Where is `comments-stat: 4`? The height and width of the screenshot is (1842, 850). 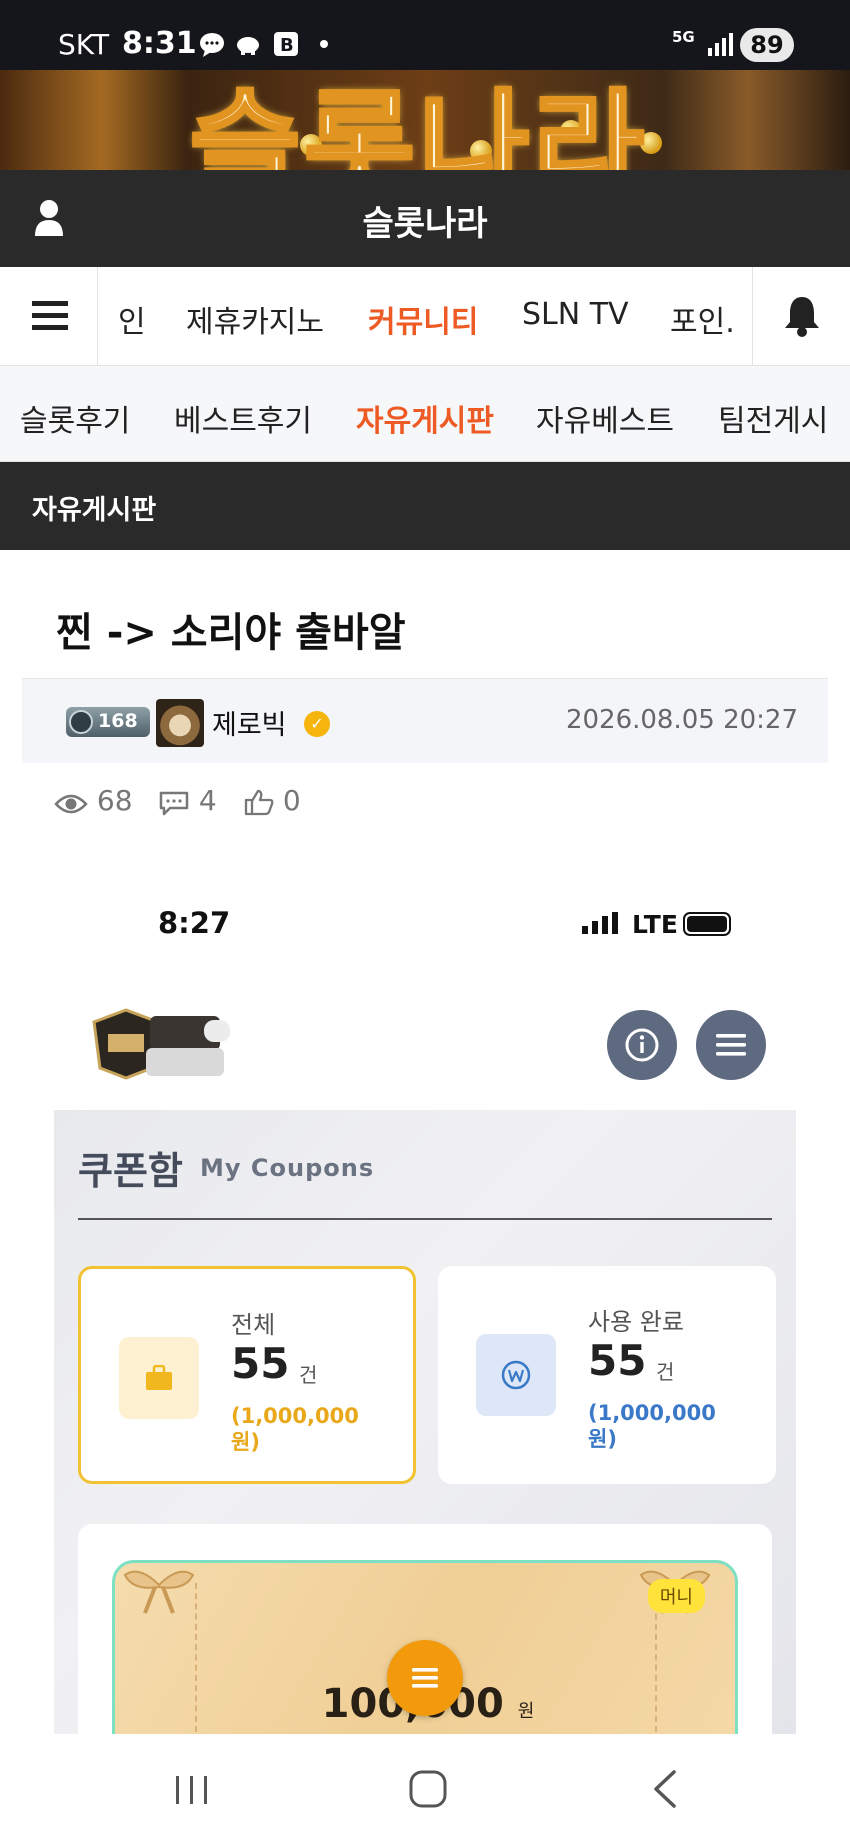 comments-stat: 4 is located at coordinates (187, 800).